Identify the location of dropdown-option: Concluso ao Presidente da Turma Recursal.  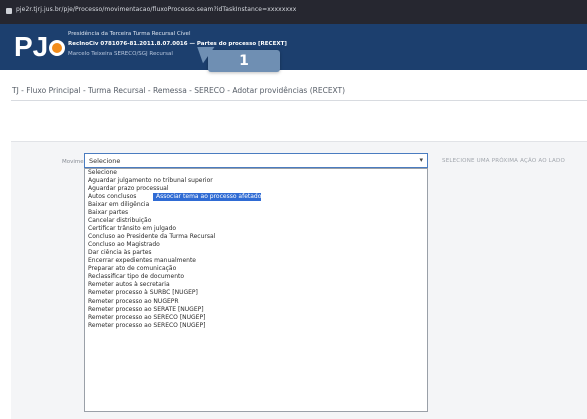
(256, 237).